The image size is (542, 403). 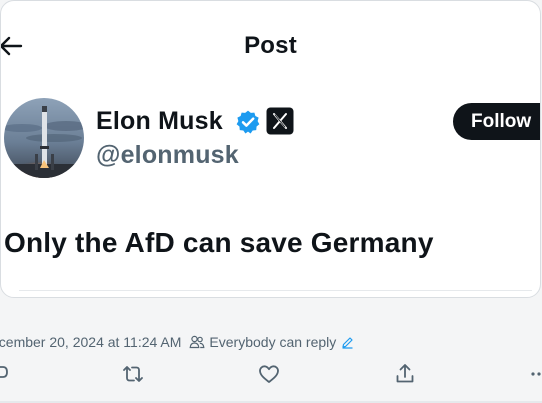 I want to click on avatar, so click(x=44, y=138).